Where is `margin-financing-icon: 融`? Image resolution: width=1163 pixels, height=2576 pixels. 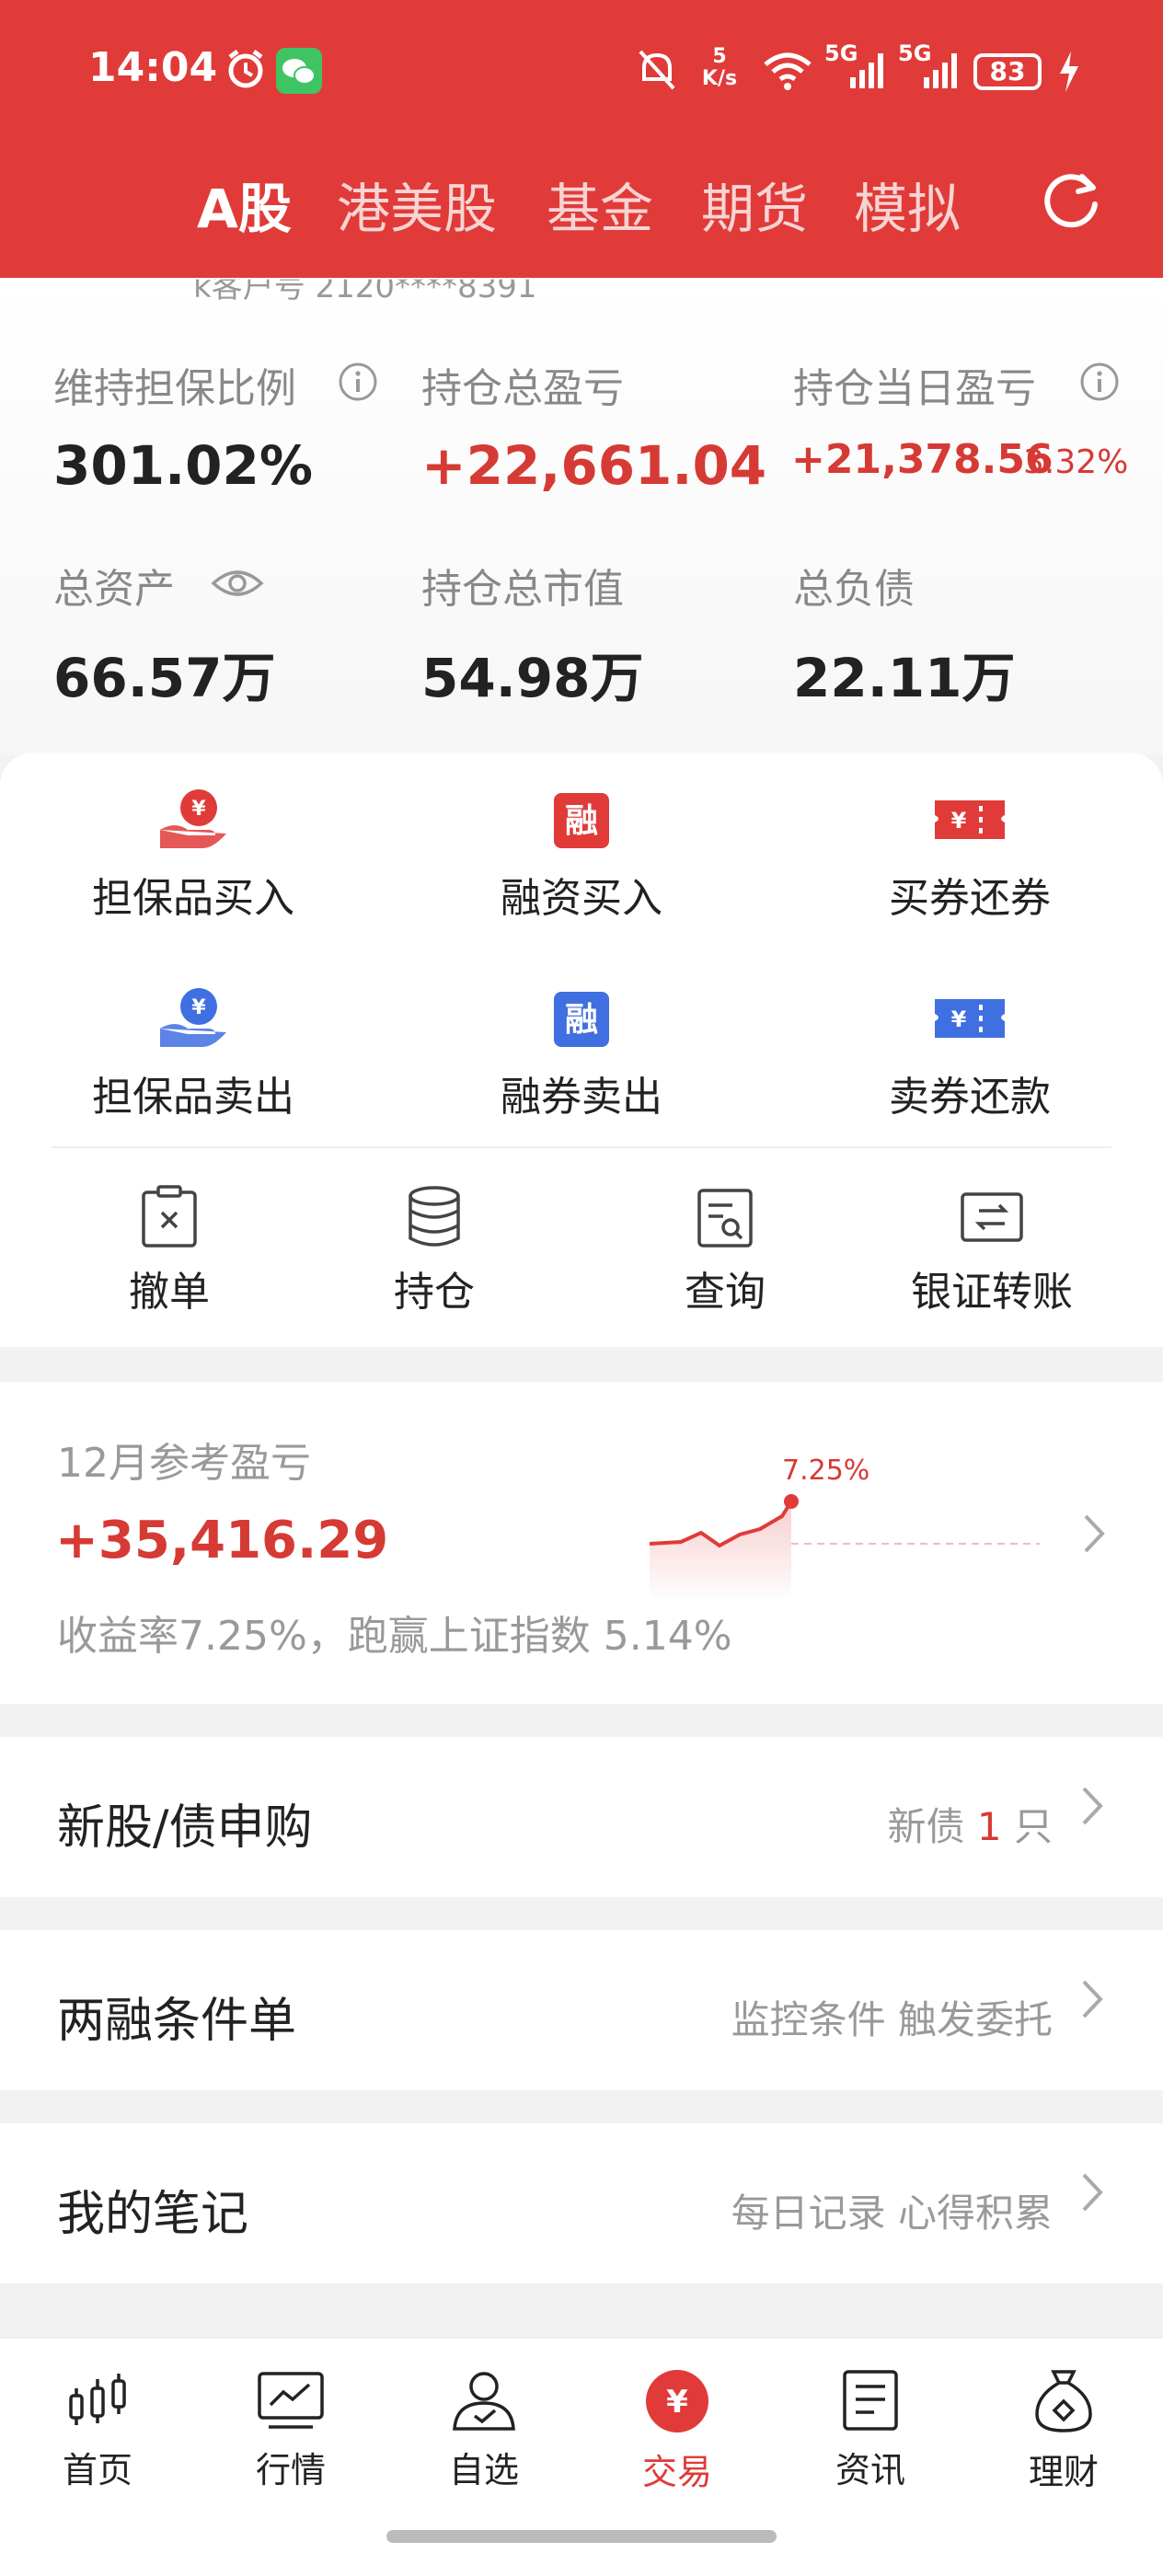 margin-financing-icon: 融 is located at coordinates (581, 820).